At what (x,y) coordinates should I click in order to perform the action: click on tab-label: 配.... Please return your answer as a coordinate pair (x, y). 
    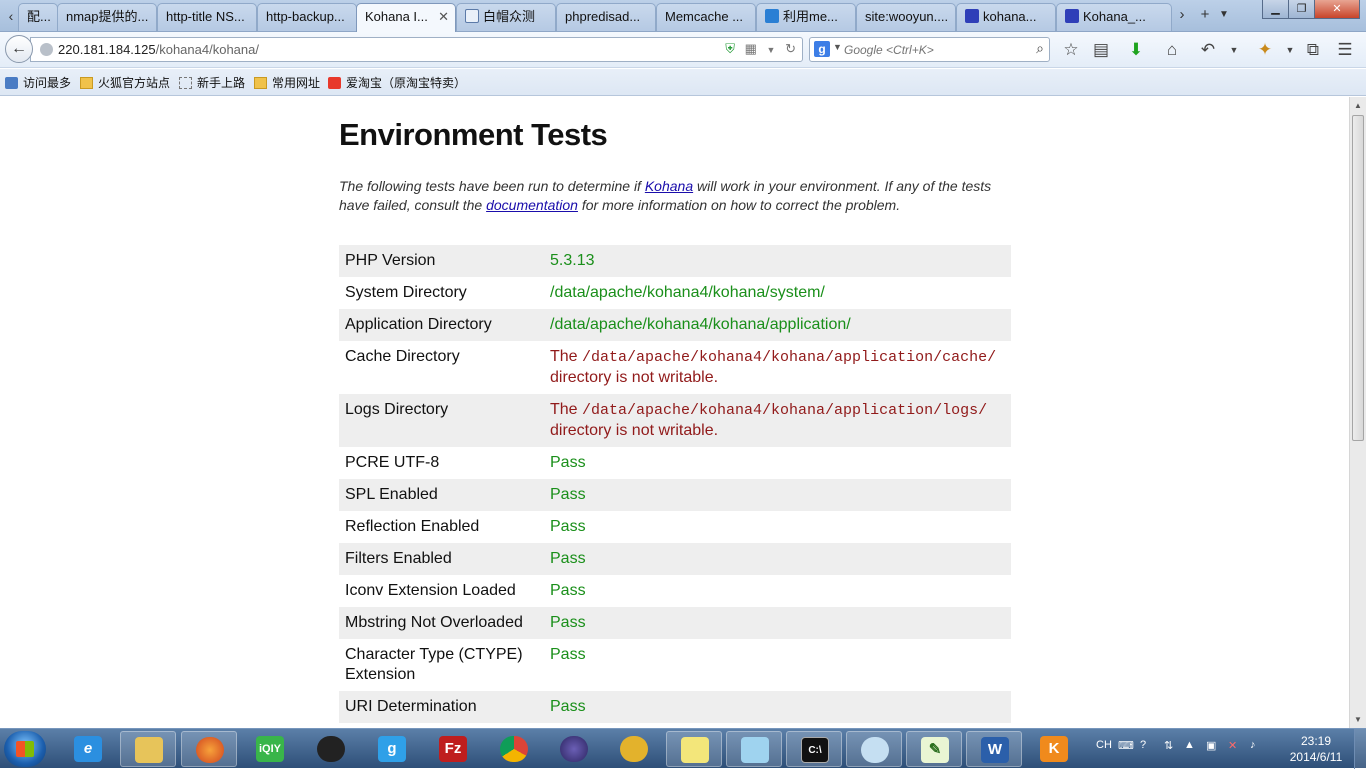
    Looking at the image, I should click on (39, 16).